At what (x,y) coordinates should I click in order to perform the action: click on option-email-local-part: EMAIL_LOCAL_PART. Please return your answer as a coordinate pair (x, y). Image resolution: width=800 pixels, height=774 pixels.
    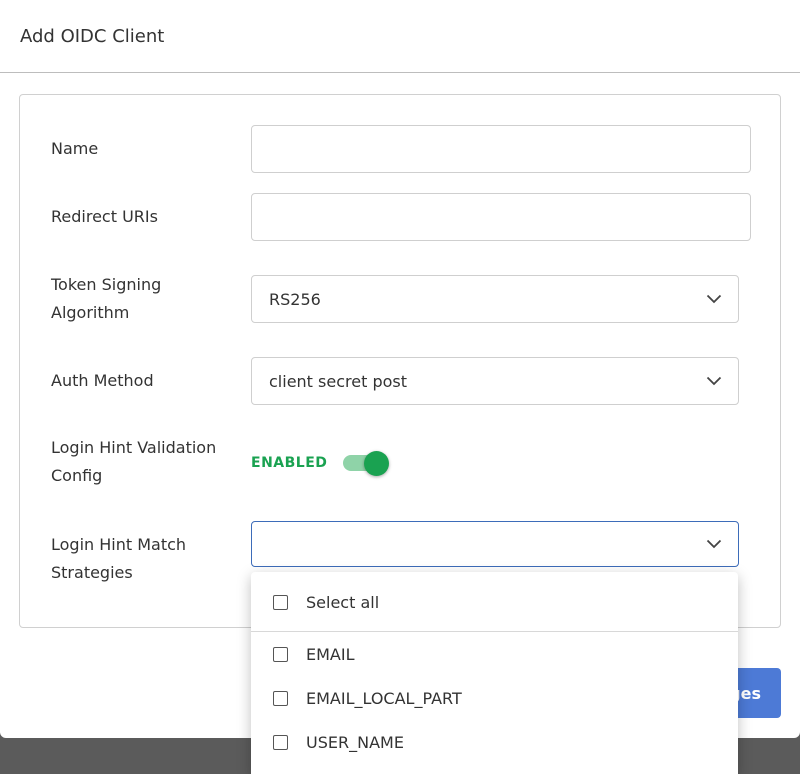
    Looking at the image, I should click on (494, 698).